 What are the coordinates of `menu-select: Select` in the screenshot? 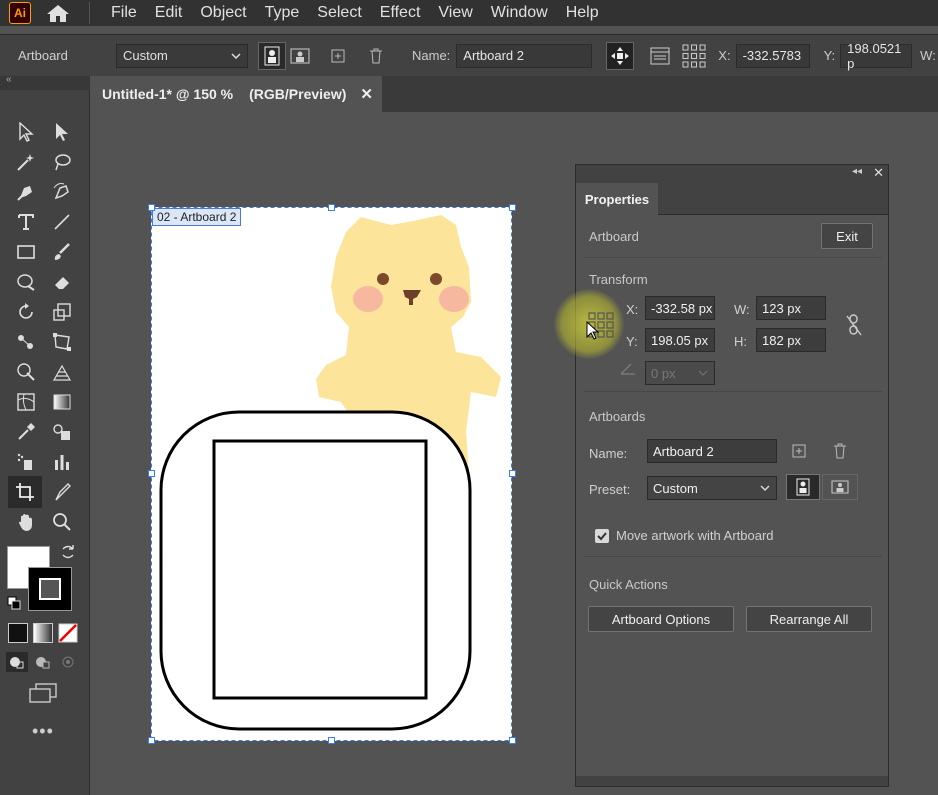 It's located at (339, 13).